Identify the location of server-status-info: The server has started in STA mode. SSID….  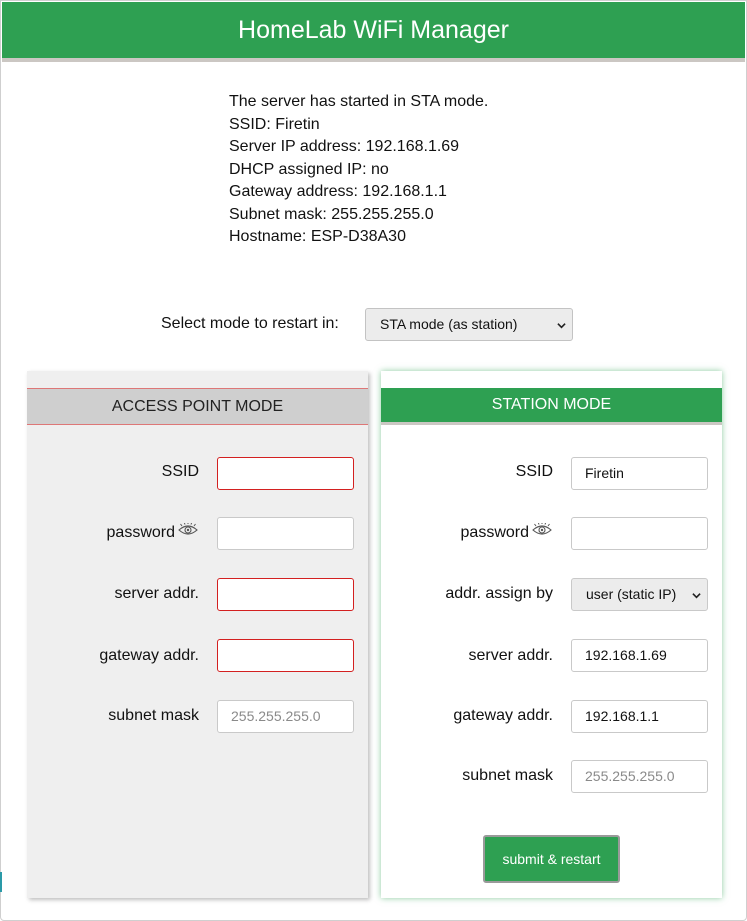
(358, 170).